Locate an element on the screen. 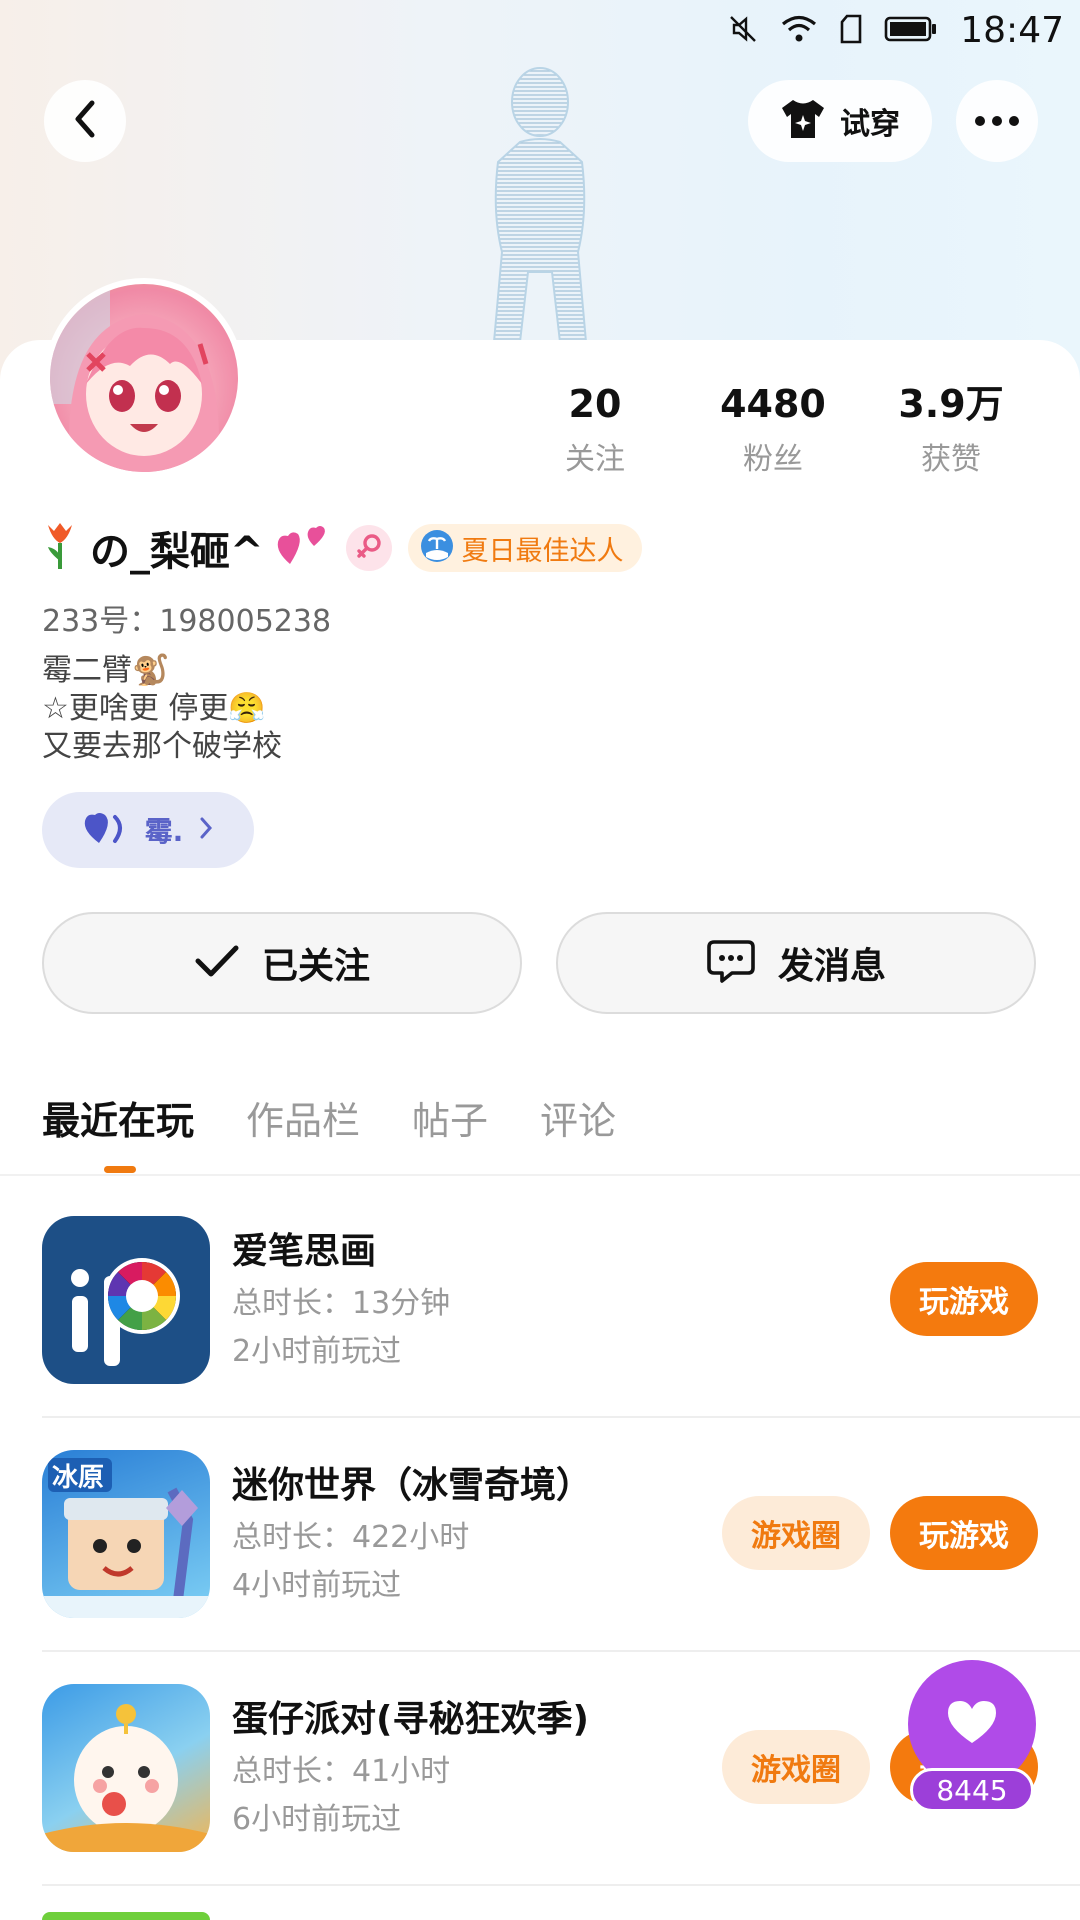 This screenshot has height=1920, width=1080. ibispaint-app-icon is located at coordinates (126, 1300).